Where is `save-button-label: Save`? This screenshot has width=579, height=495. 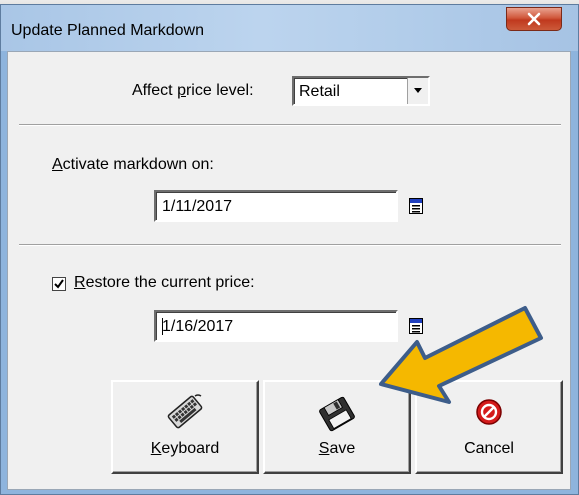 save-button-label: Save is located at coordinates (337, 448).